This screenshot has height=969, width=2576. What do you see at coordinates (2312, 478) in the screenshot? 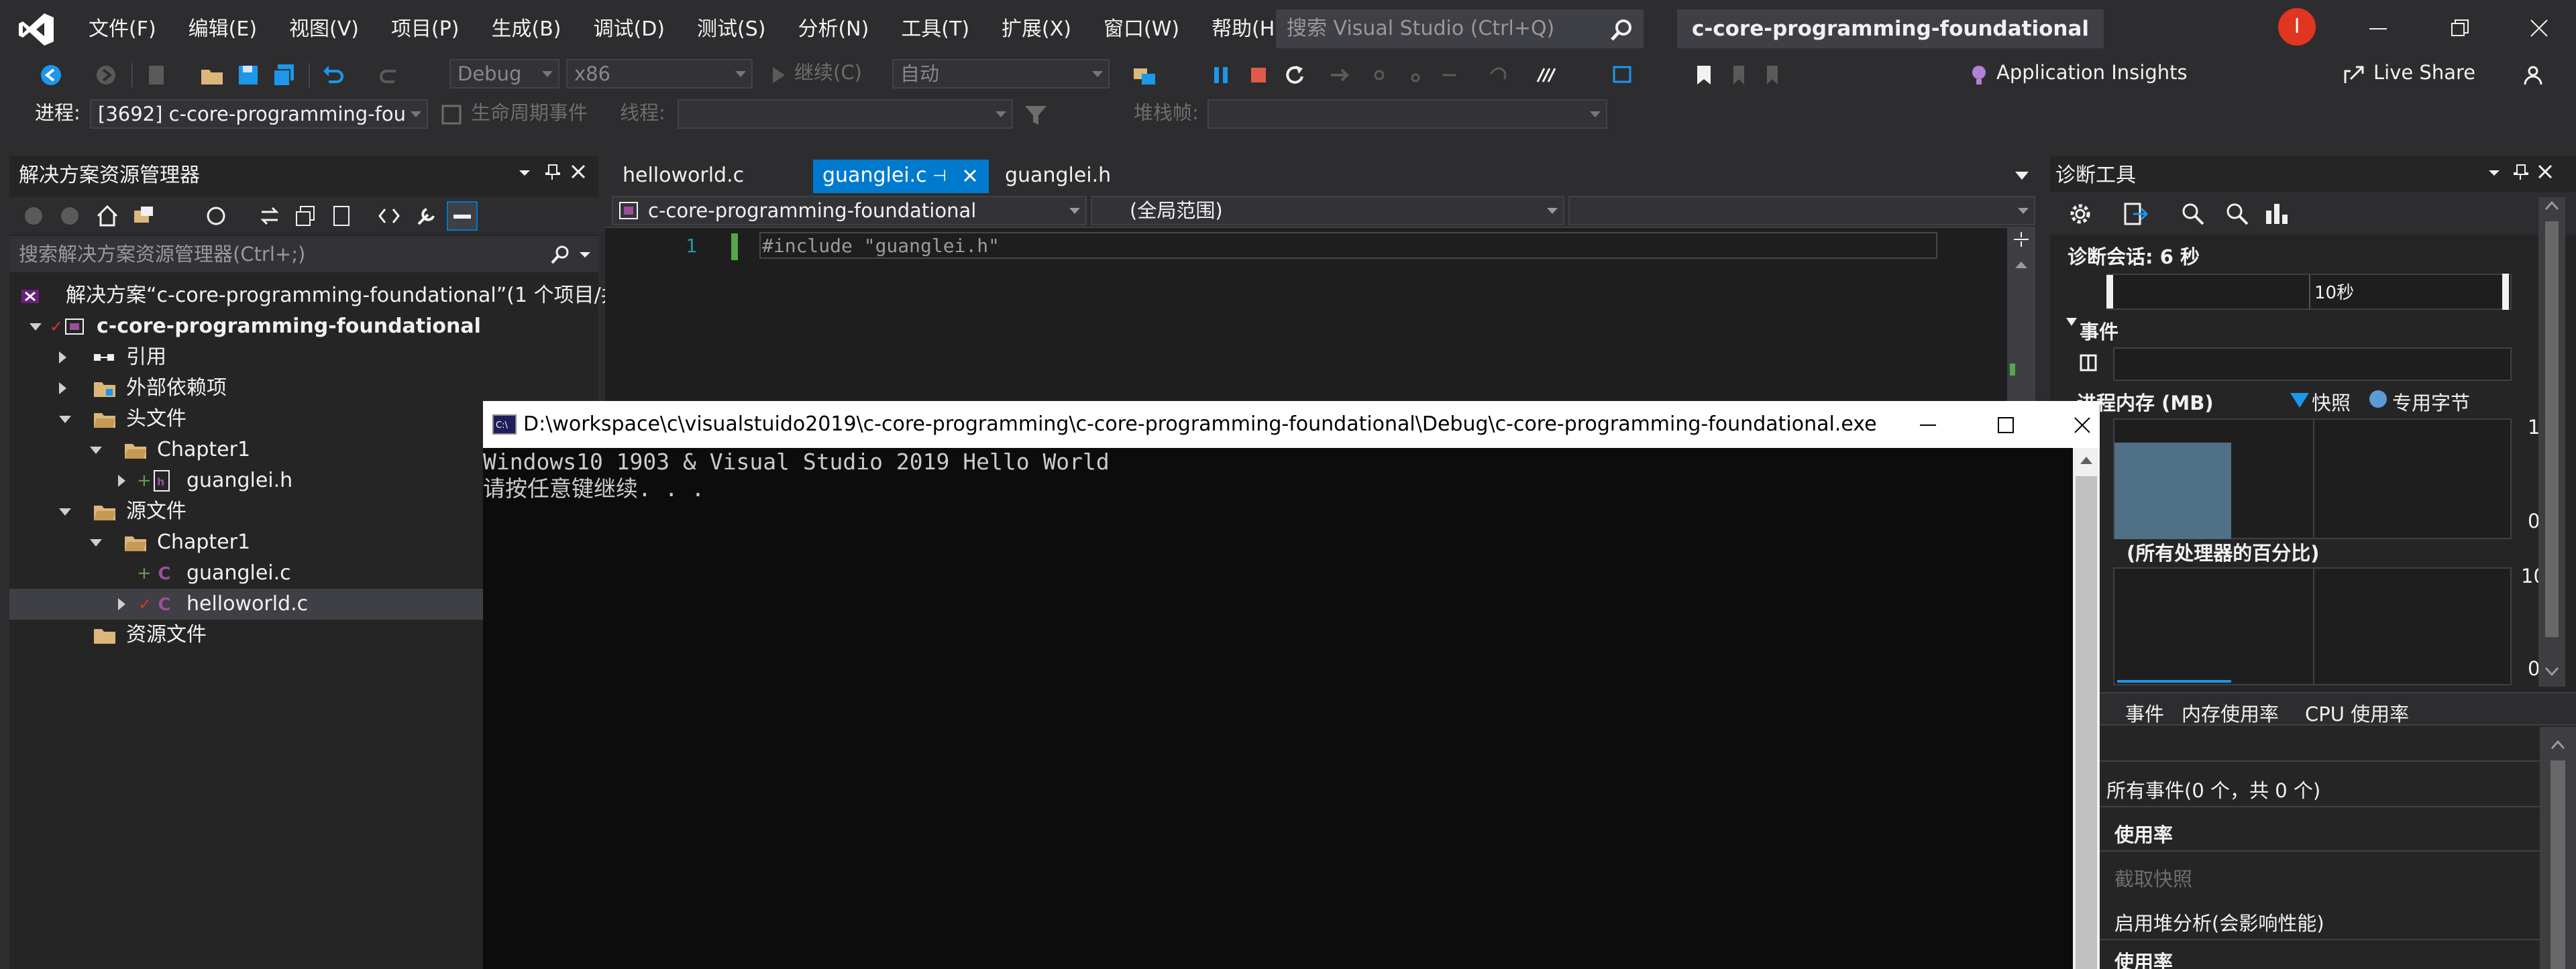
I see `memory-graph` at bounding box center [2312, 478].